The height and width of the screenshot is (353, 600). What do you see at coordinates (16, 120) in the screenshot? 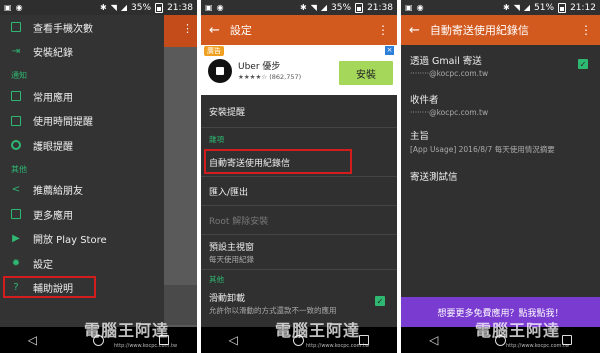
I see `timer-icon` at bounding box center [16, 120].